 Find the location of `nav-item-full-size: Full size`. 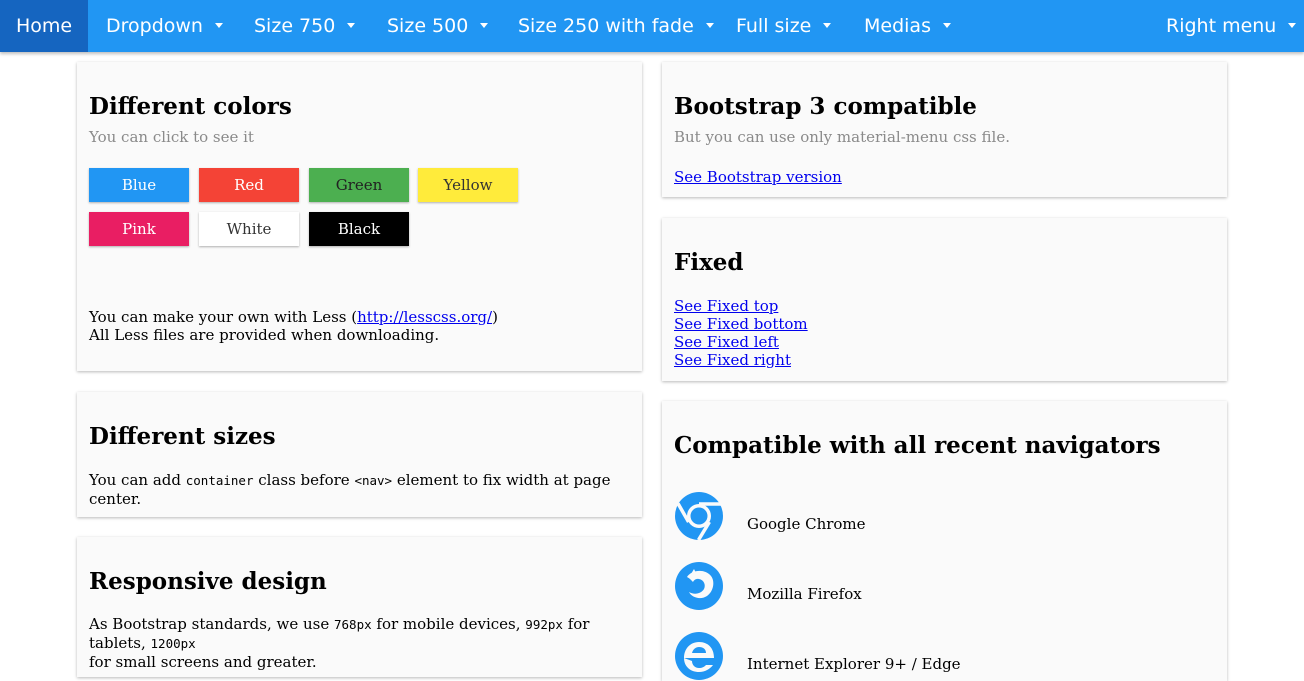

nav-item-full-size: Full size is located at coordinates (784, 26).